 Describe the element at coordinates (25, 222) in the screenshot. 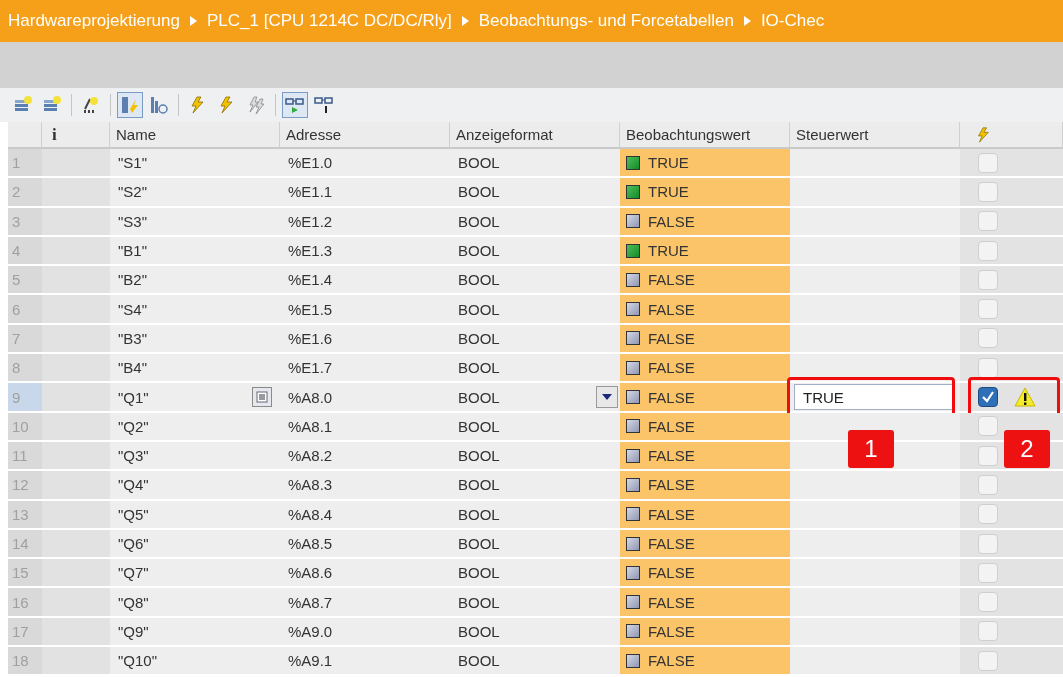

I see `row-number: 3` at that location.